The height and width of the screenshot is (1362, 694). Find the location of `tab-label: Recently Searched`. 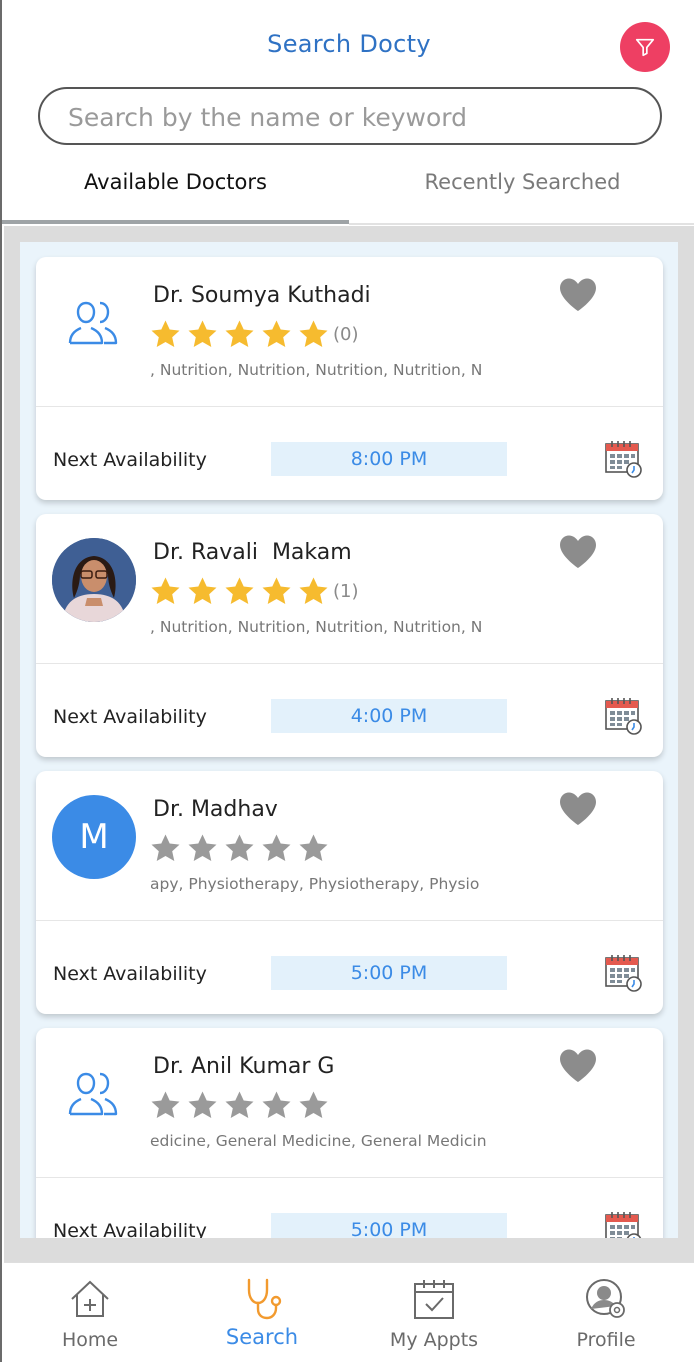

tab-label: Recently Searched is located at coordinates (522, 182).